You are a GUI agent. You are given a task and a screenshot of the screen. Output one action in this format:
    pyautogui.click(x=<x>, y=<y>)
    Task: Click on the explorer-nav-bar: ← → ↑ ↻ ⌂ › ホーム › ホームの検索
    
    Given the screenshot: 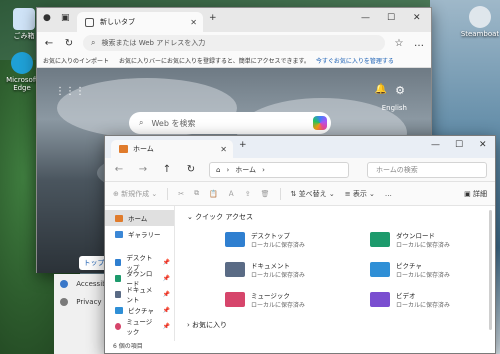 What is the action you would take?
    pyautogui.click(x=300, y=170)
    